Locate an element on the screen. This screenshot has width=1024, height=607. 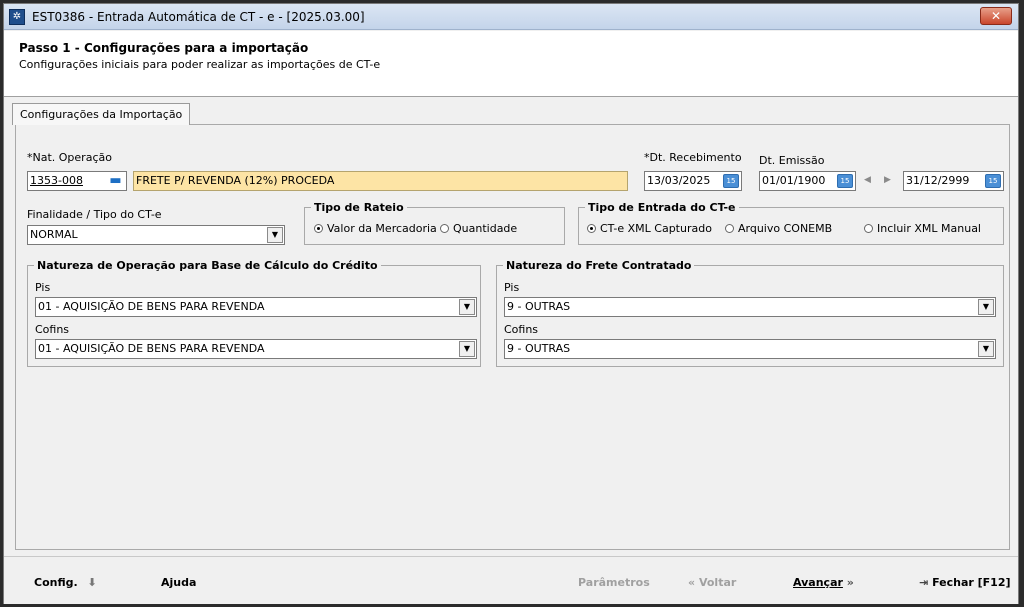
dt-emissao-from-value: 01/01/1900 is located at coordinates (794, 180).